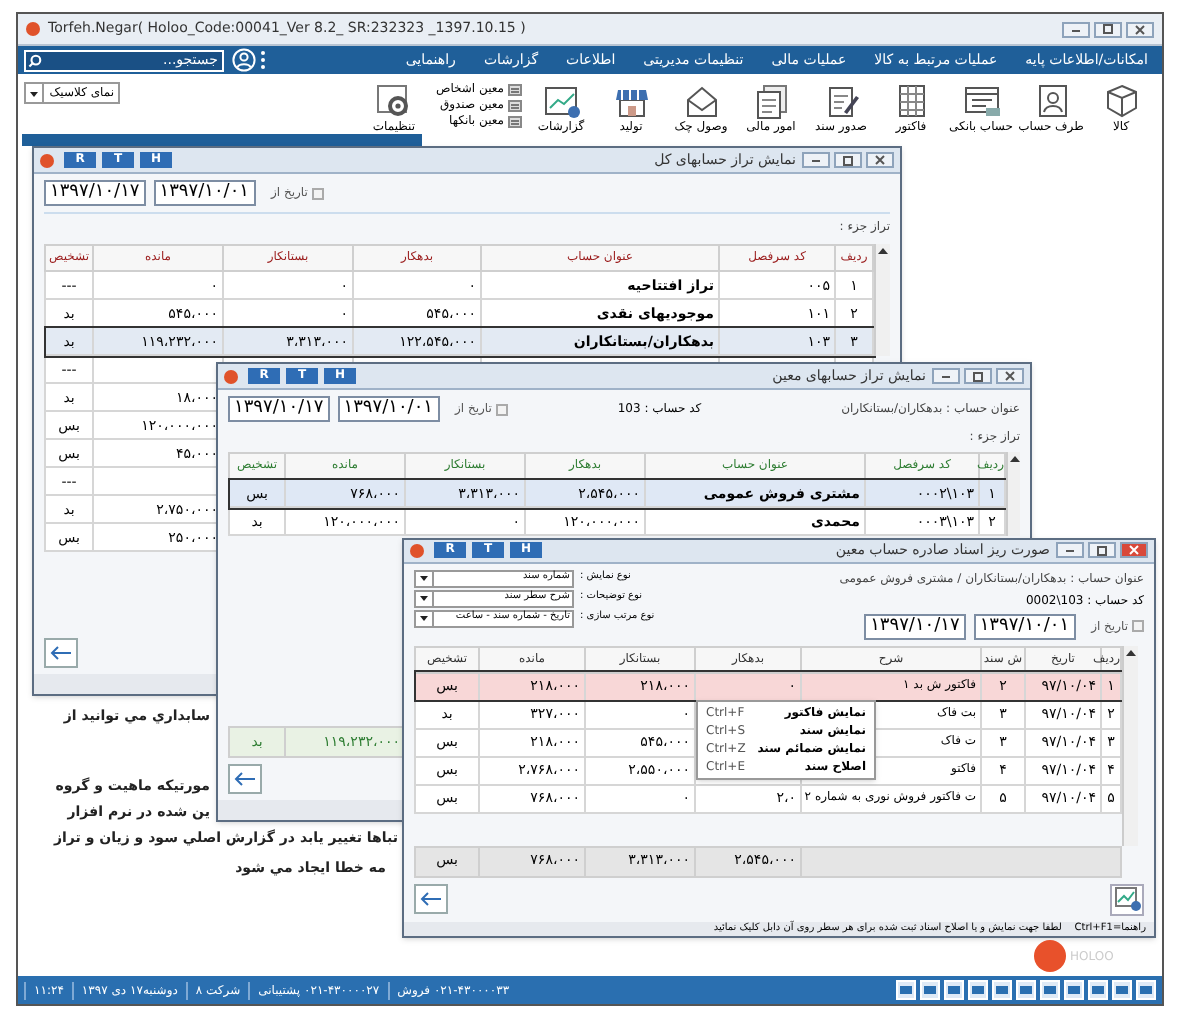  Describe the element at coordinates (393, 101) in the screenshot. I see `gear-icon` at that location.